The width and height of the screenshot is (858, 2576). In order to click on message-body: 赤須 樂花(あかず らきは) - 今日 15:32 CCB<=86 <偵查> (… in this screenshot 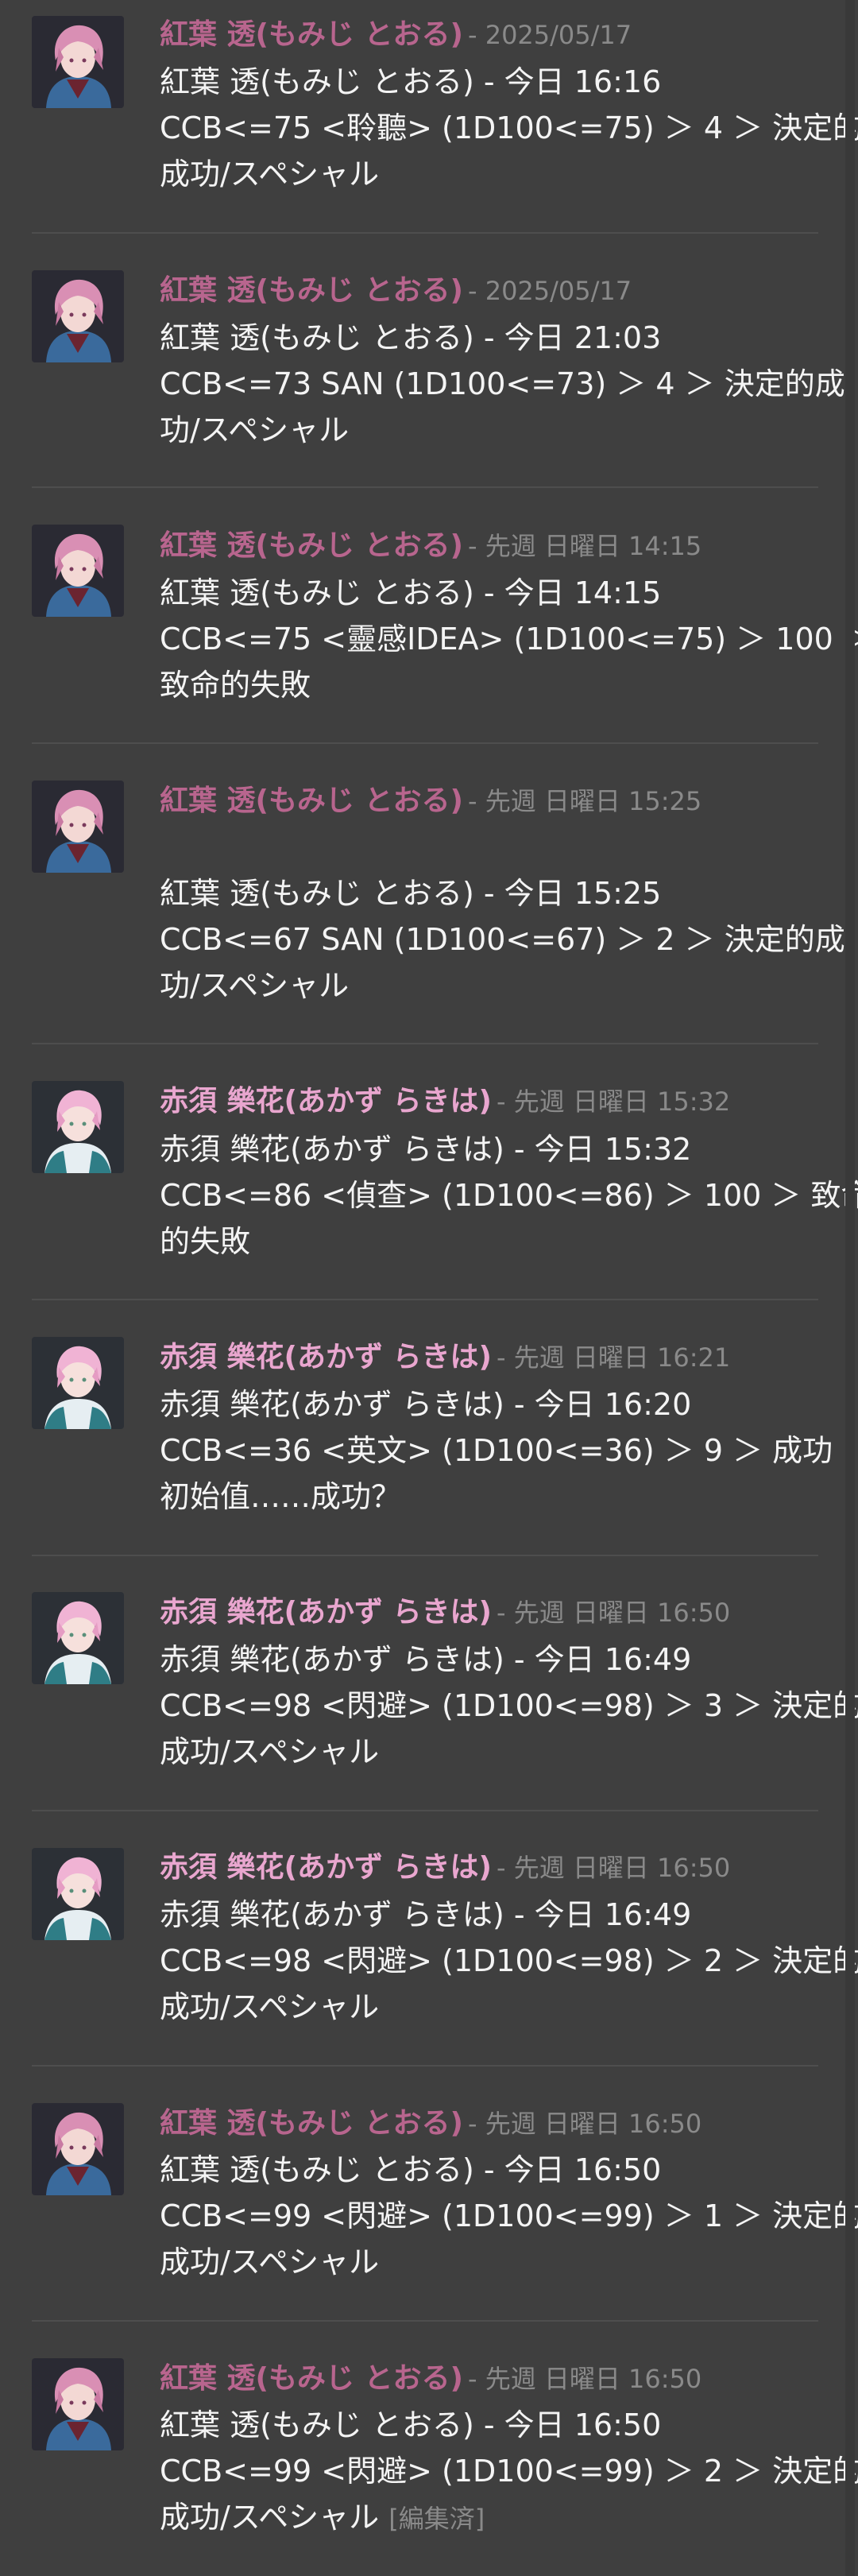, I will do `click(509, 1195)`.